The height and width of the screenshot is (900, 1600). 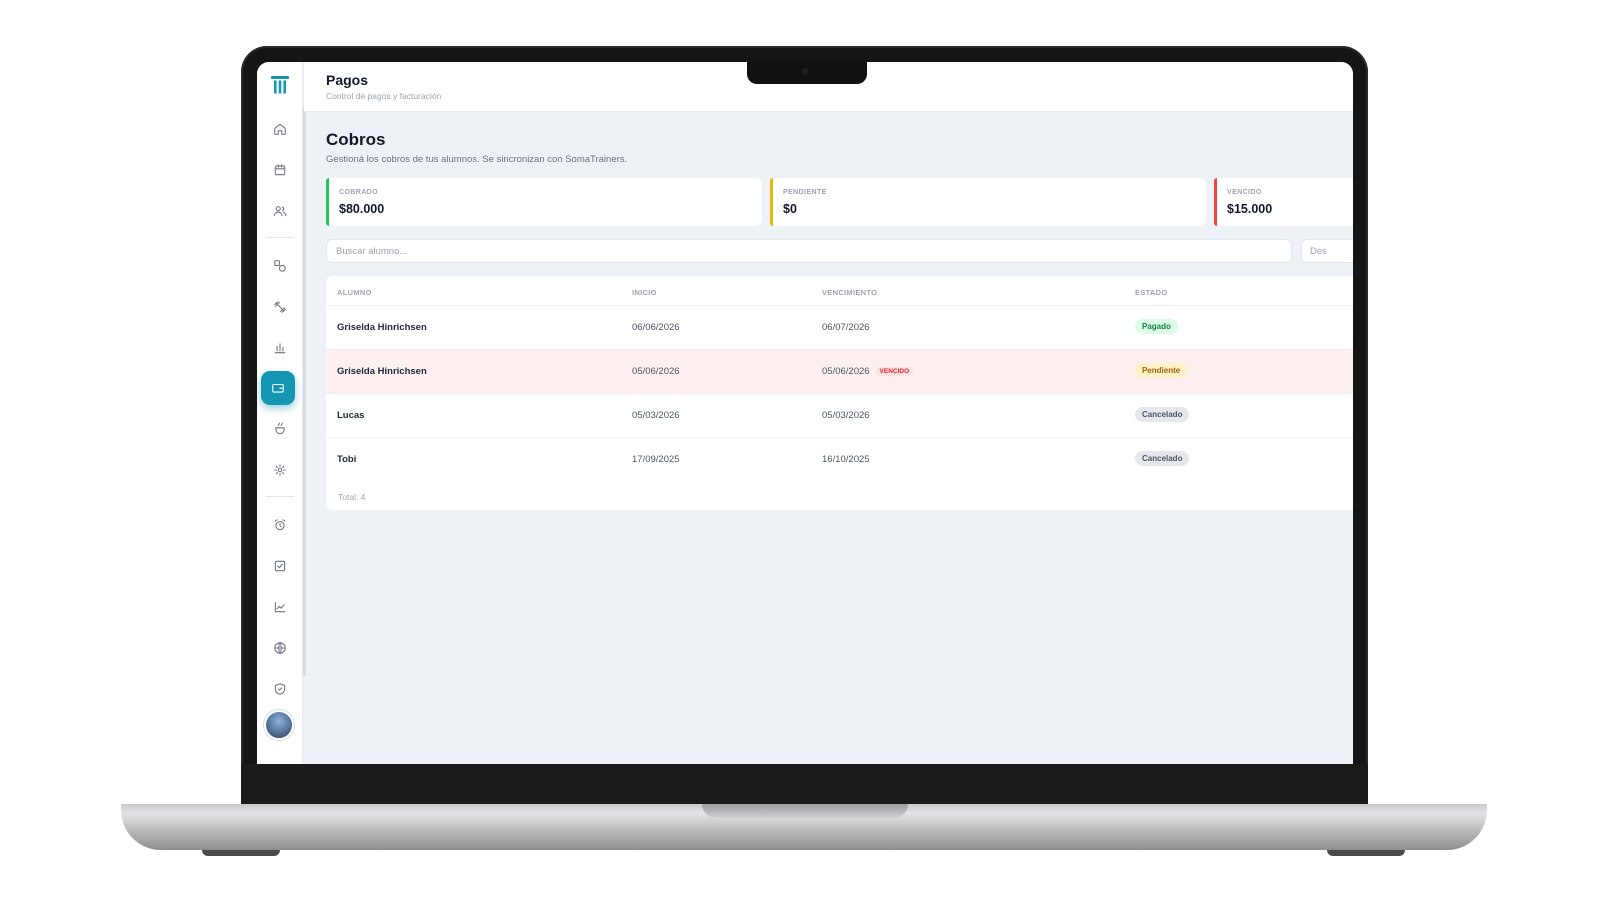 I want to click on date-filter-input: Des, so click(x=1327, y=251).